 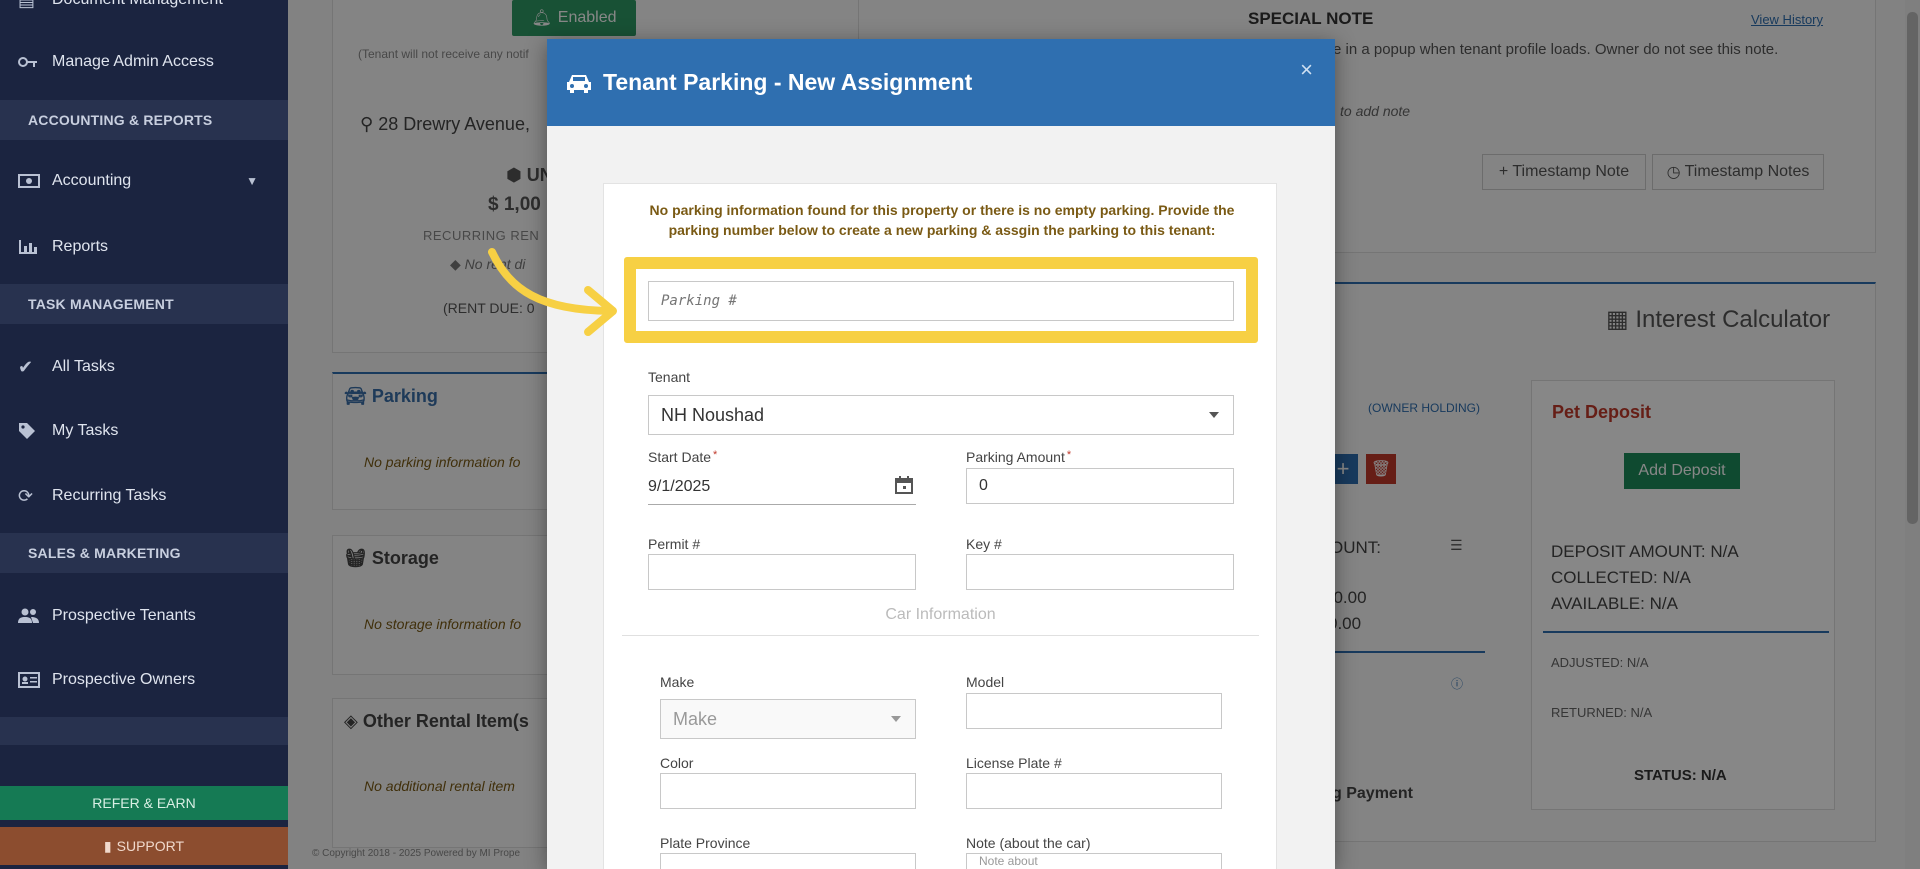 I want to click on id-card-icon, so click(x=35, y=680).